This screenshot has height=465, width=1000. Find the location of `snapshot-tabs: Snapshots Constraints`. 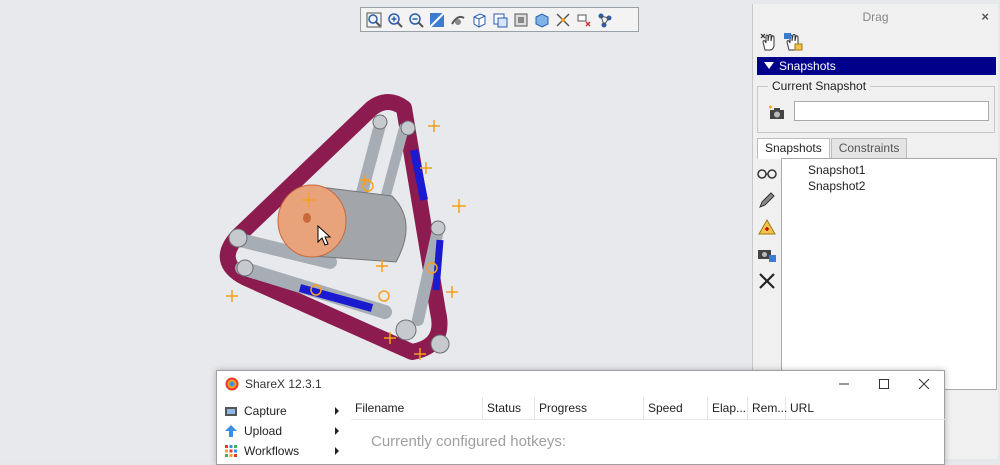

snapshot-tabs: Snapshots Constraints is located at coordinates (832, 148).